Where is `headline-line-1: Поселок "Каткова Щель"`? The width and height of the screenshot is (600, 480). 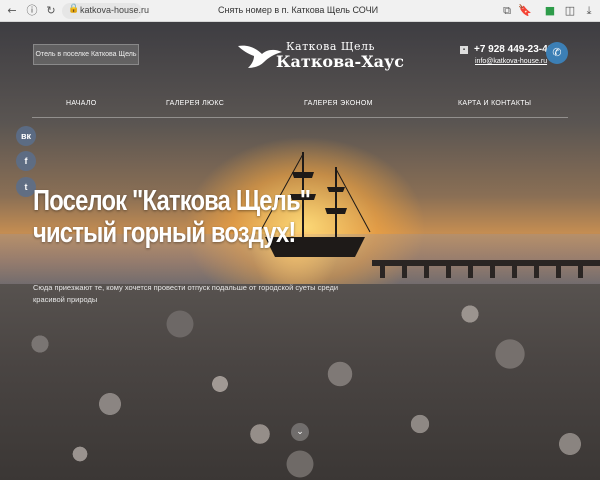
headline-line-1: Поселок "Каткова Щель" is located at coordinates (172, 201).